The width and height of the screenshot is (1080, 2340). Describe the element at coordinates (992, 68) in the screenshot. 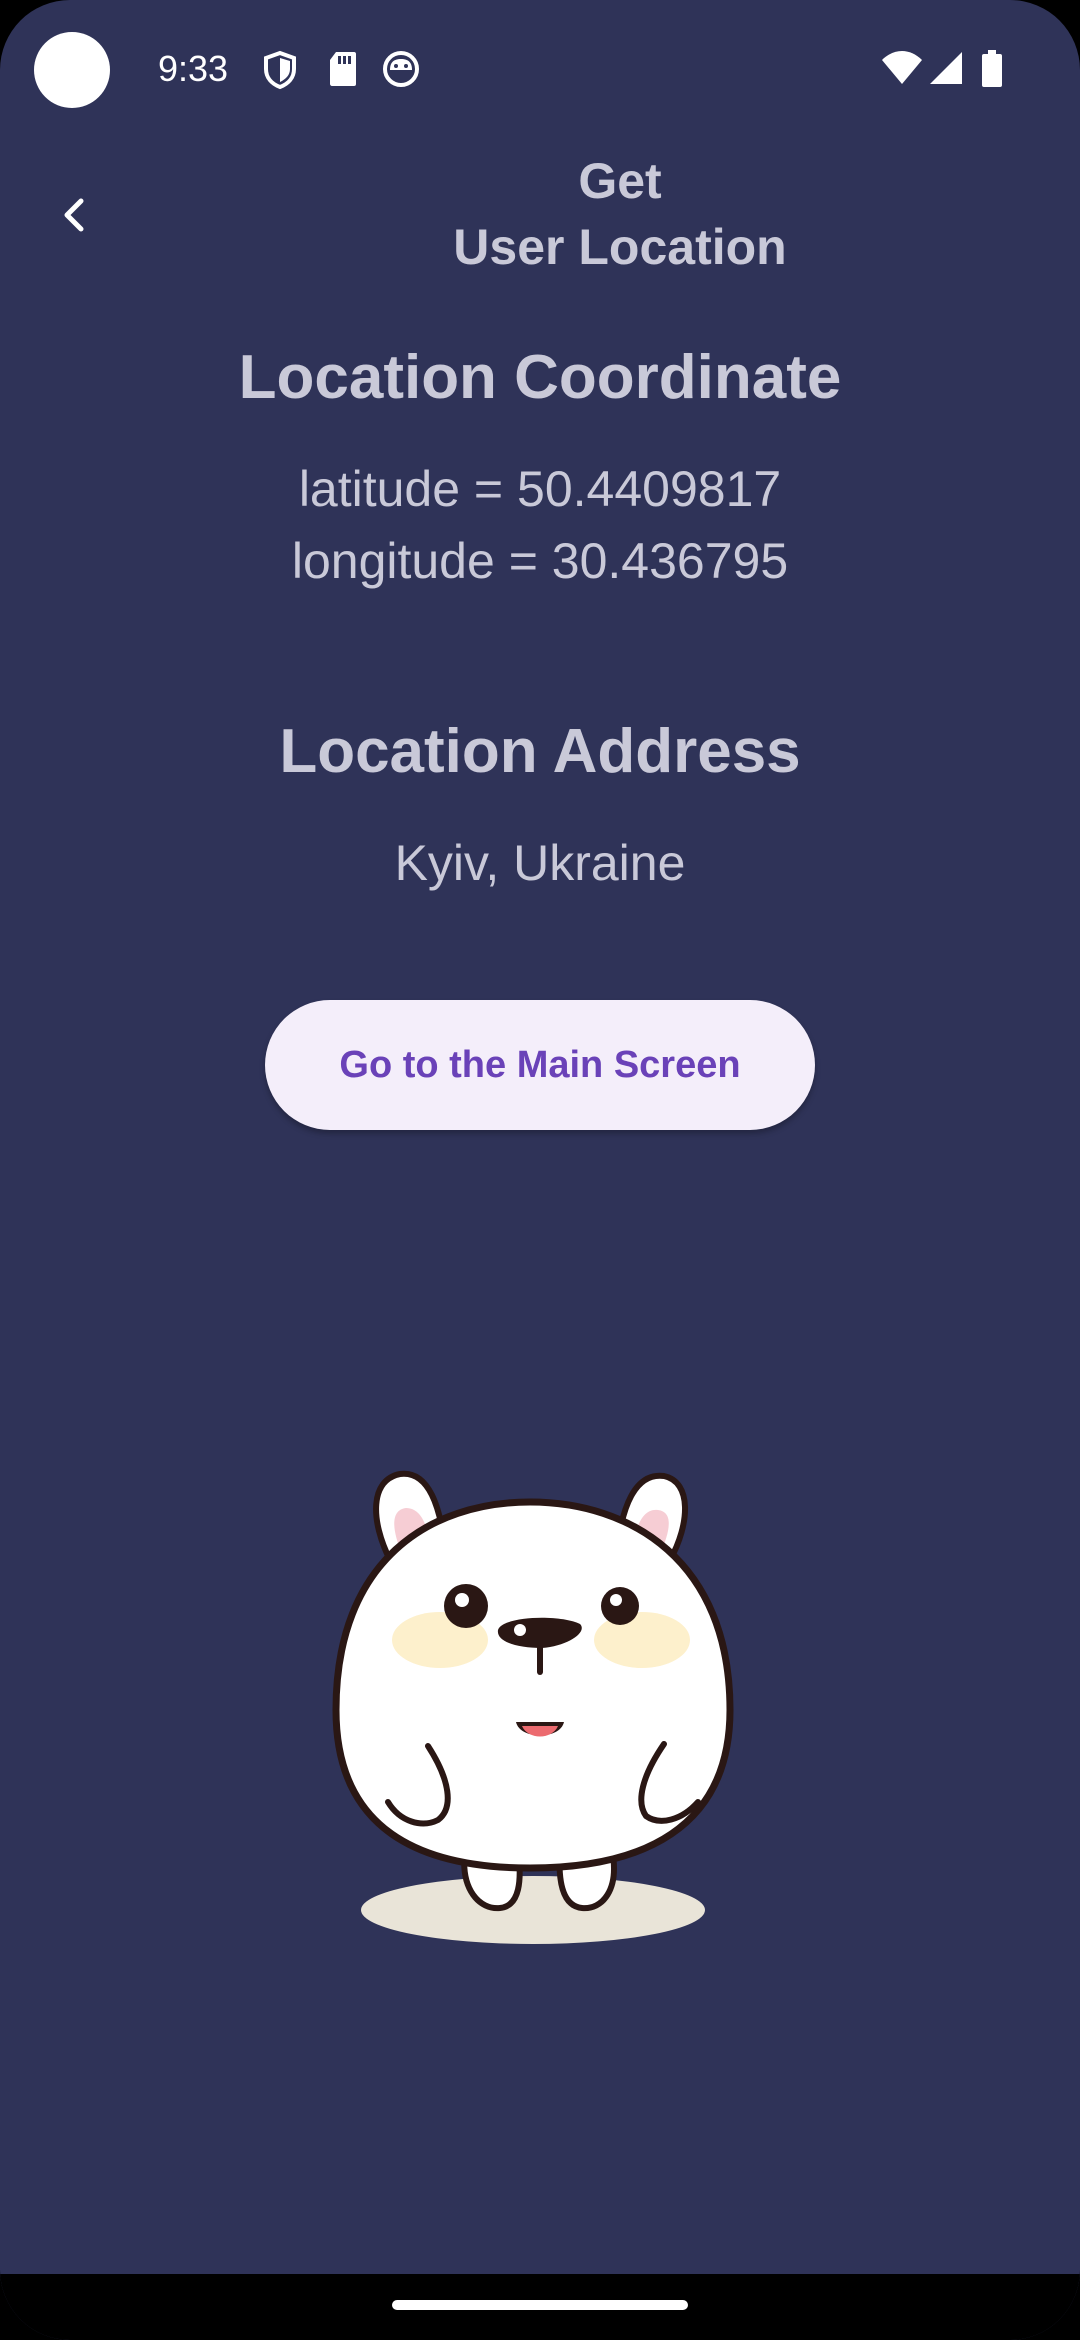

I see `battery-icon` at that location.